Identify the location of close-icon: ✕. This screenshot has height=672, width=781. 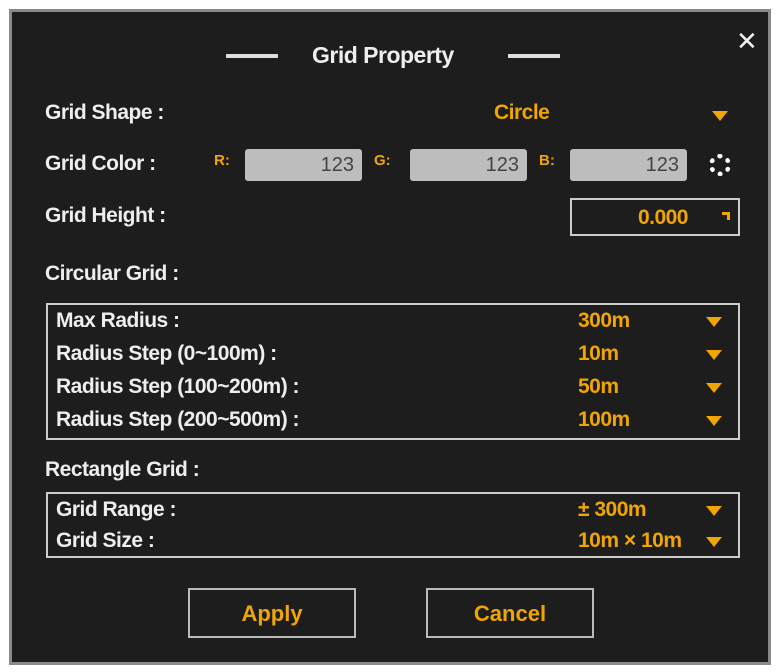
(747, 41).